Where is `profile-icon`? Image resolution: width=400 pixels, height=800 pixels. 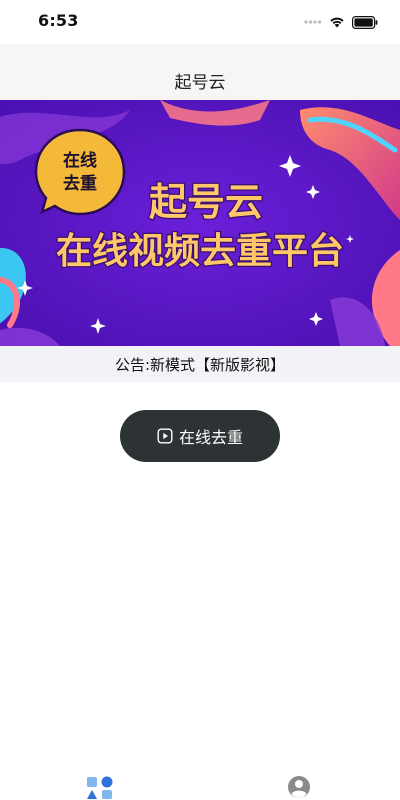 profile-icon is located at coordinates (299, 787).